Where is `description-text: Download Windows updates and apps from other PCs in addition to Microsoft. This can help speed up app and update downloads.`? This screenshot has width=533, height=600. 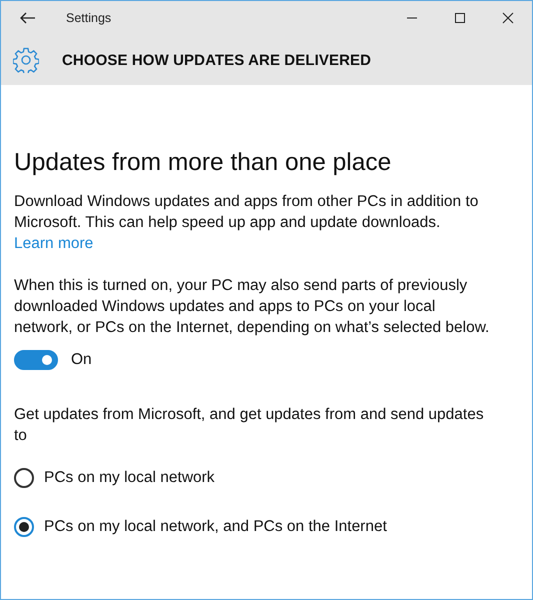 description-text: Download Windows updates and apps from other PCs in addition to Microsoft. This can help speed up app and update downloads. is located at coordinates (247, 212).